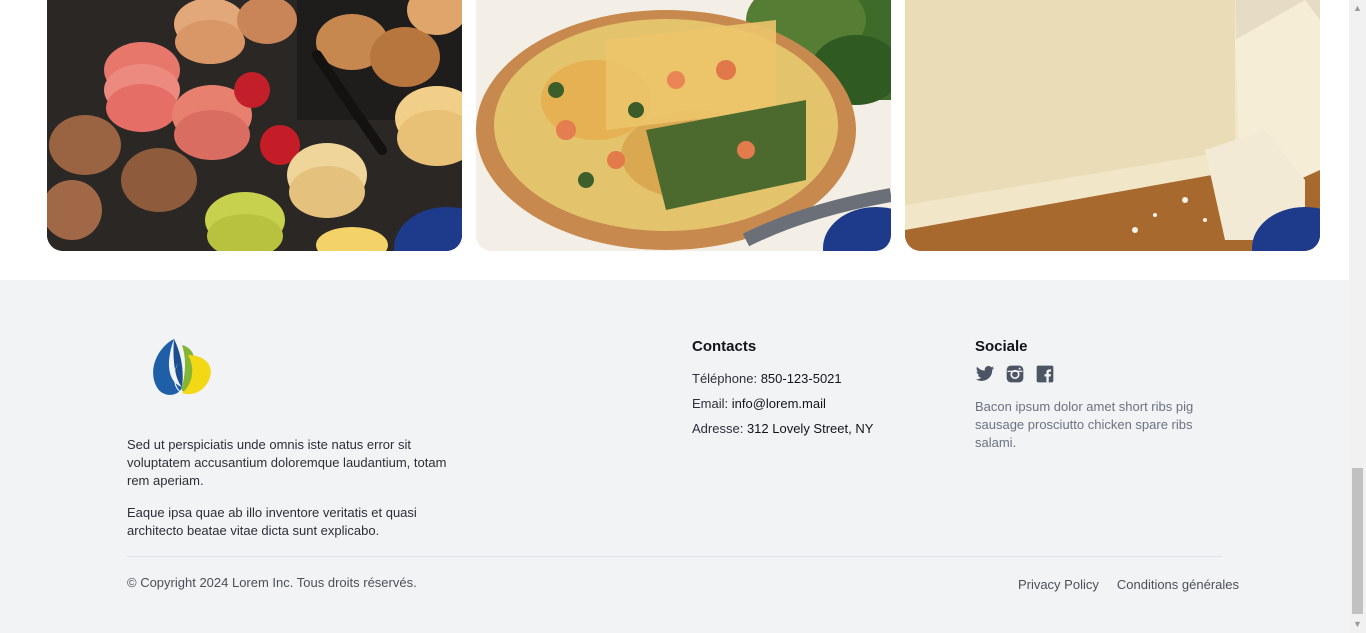 The width and height of the screenshot is (1366, 633). I want to click on gallery-card-macarons, so click(254, 125).